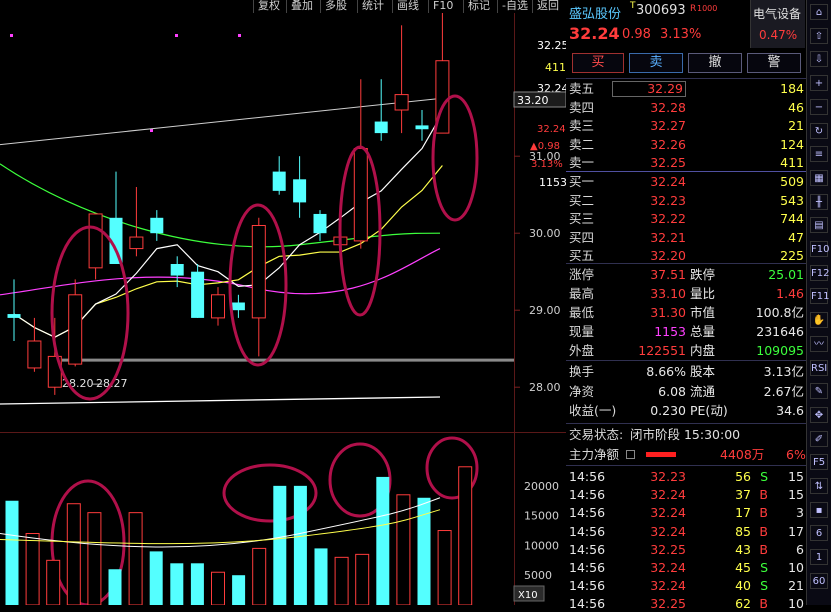 The height and width of the screenshot is (612, 831). What do you see at coordinates (715, 63) in the screenshot?
I see `cancel-order-button: 撤` at bounding box center [715, 63].